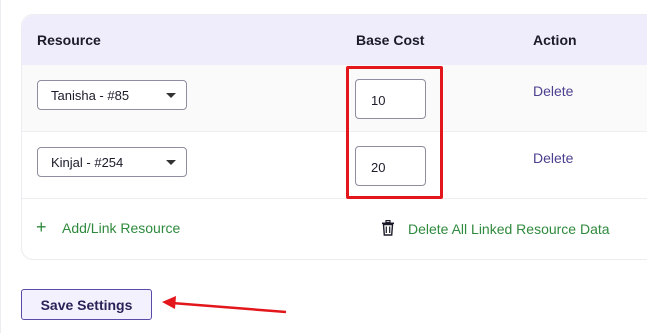  Describe the element at coordinates (378, 167) in the screenshot. I see `base-cost-value: 20` at that location.